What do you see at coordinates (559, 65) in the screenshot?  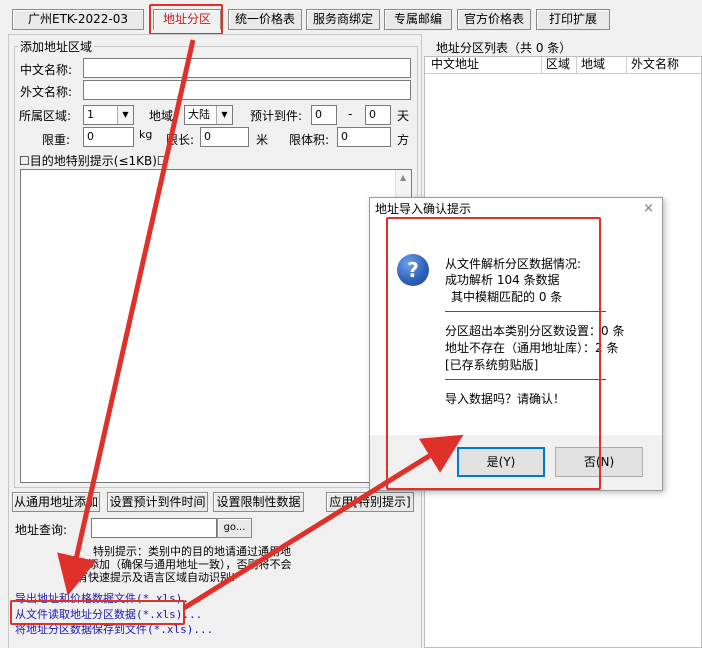 I see `col-header-zone: 区域` at bounding box center [559, 65].